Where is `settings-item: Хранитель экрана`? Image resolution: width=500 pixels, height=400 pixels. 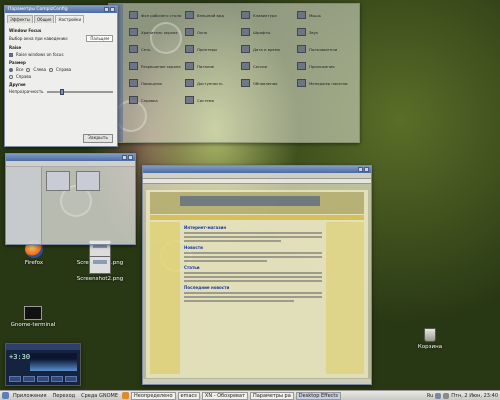 settings-item: Хранитель экрана is located at coordinates (157, 32).